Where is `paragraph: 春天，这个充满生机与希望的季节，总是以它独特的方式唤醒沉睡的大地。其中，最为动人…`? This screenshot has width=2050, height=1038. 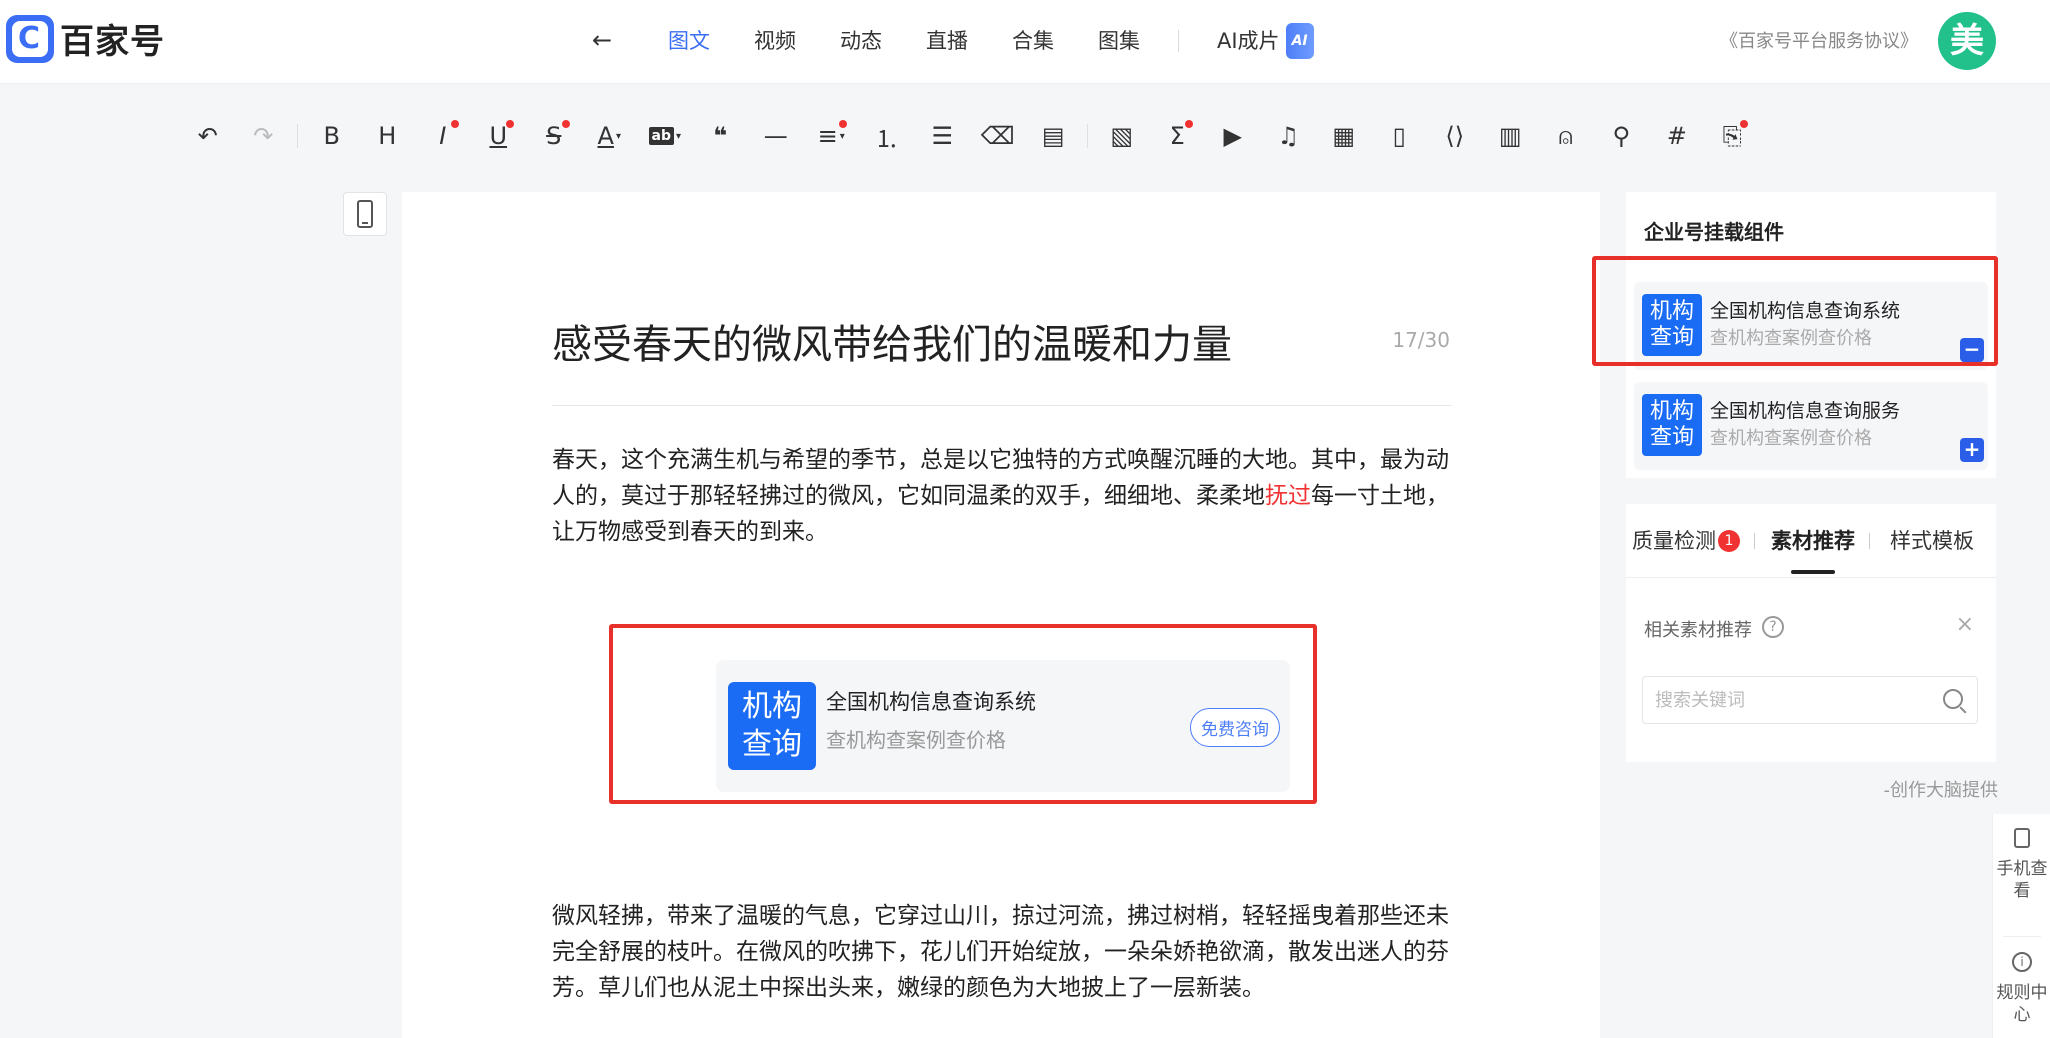 paragraph: 春天，这个充满生机与希望的季节，总是以它独特的方式唤醒沉睡的大地。其中，最为动人… is located at coordinates (1002, 496).